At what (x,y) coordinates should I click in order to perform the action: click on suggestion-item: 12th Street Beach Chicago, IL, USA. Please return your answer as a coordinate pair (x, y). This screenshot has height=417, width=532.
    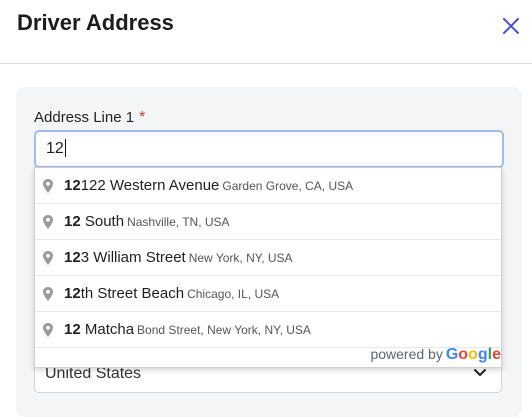
    Looking at the image, I should click on (268, 294).